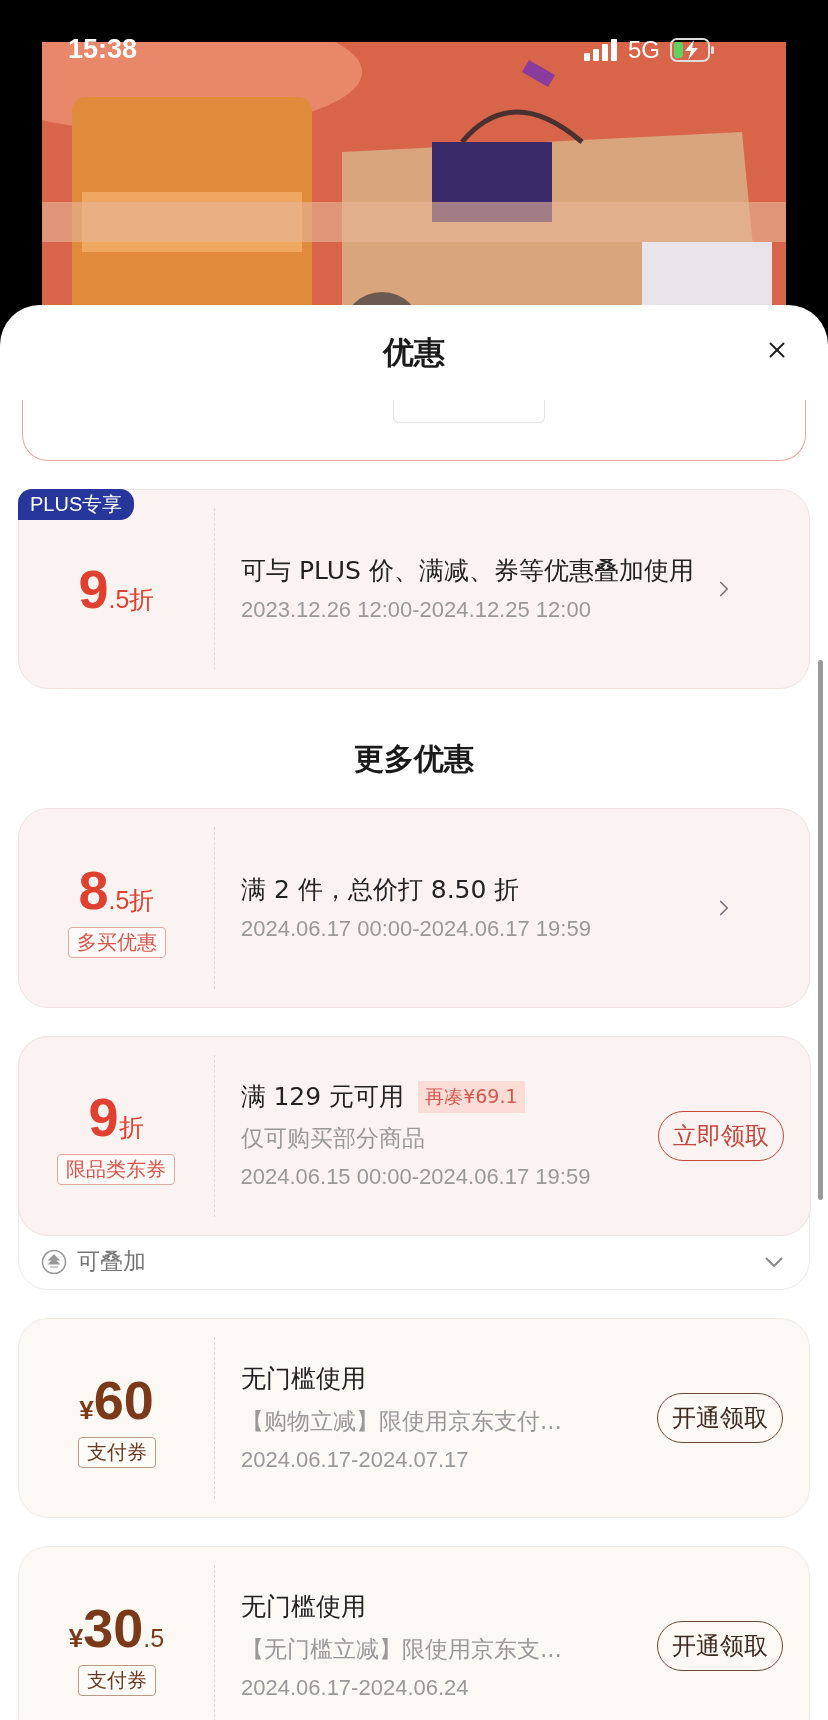  Describe the element at coordinates (54, 1261) in the screenshot. I see `stack-icon` at that location.